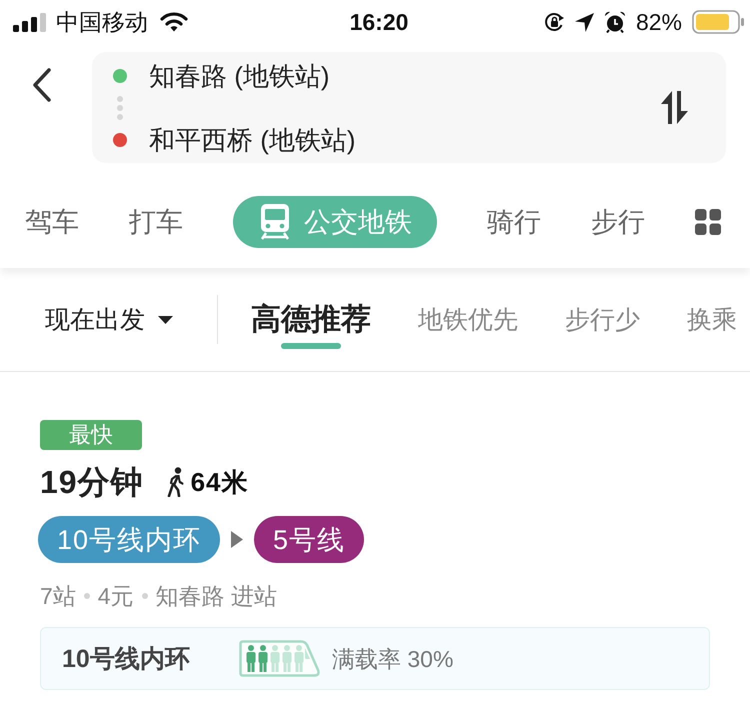 Image resolution: width=750 pixels, height=727 pixels. What do you see at coordinates (216, 596) in the screenshot?
I see `route-detail-text: 知春路 进站` at bounding box center [216, 596].